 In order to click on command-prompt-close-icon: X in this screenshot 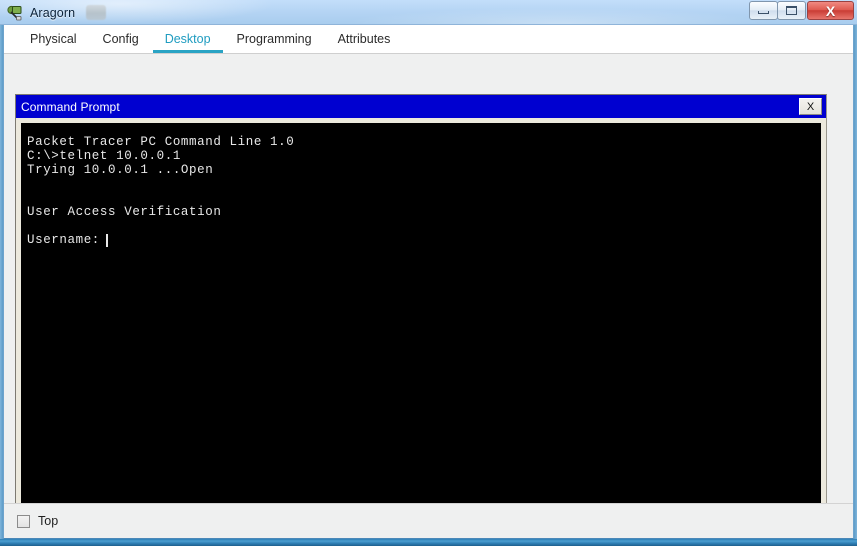, I will do `click(810, 106)`.